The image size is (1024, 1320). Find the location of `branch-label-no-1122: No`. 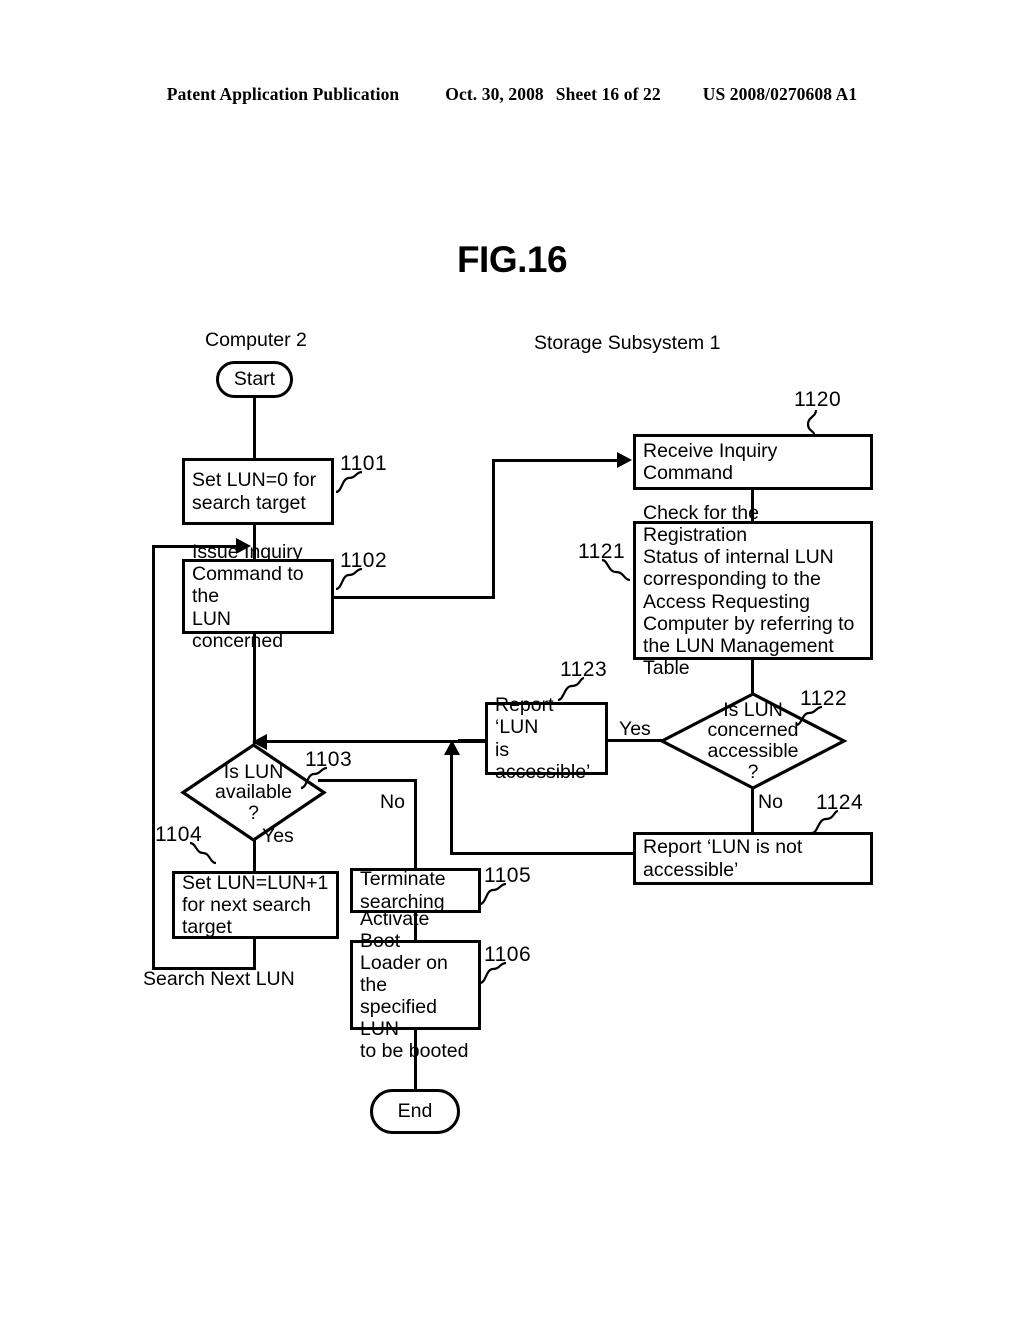

branch-label-no-1122: No is located at coordinates (770, 802).